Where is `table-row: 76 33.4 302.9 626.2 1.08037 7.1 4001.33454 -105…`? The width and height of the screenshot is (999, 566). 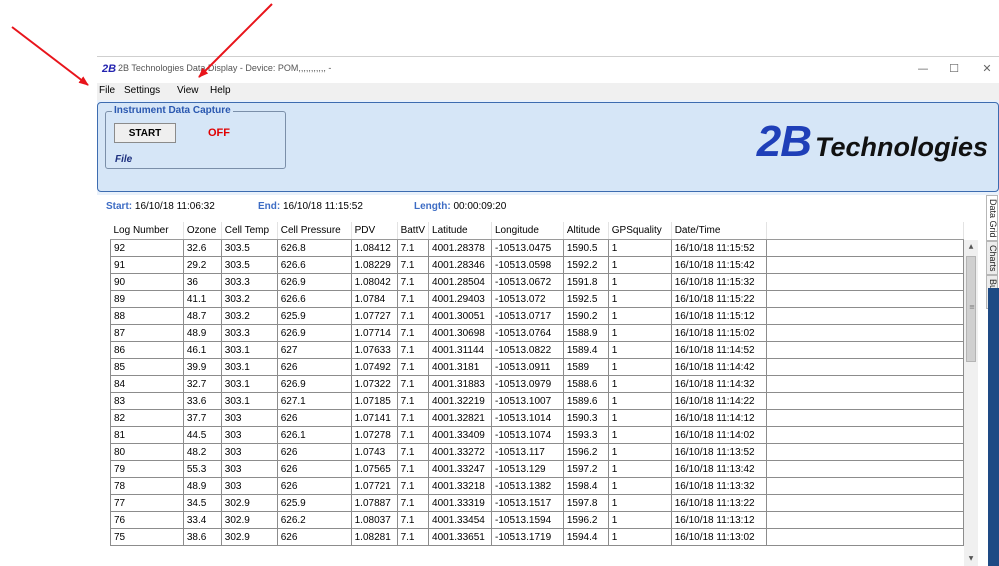 table-row: 76 33.4 302.9 626.2 1.08037 7.1 4001.33454 -105… is located at coordinates (537, 520).